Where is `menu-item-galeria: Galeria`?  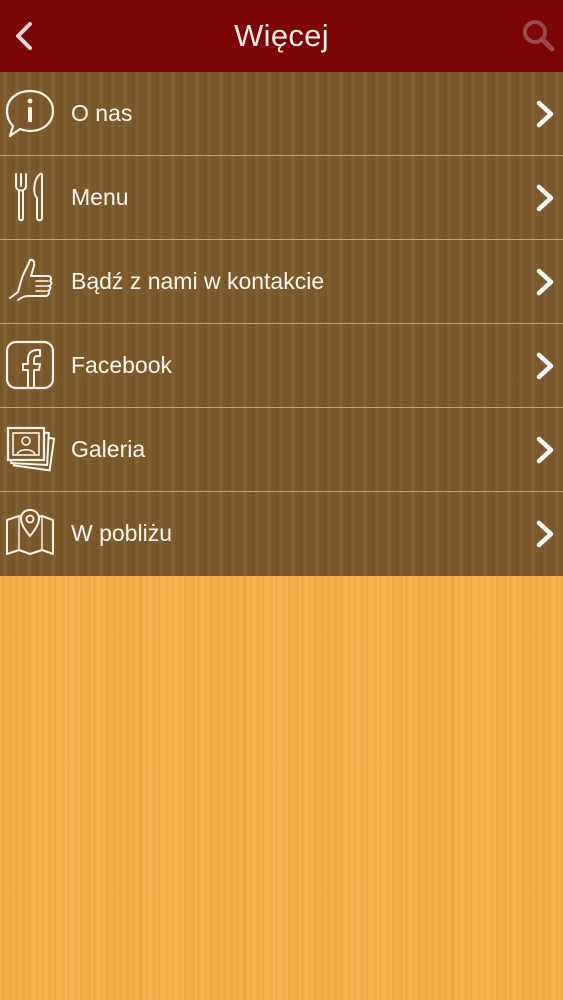
menu-item-galeria: Galeria is located at coordinates (281, 450).